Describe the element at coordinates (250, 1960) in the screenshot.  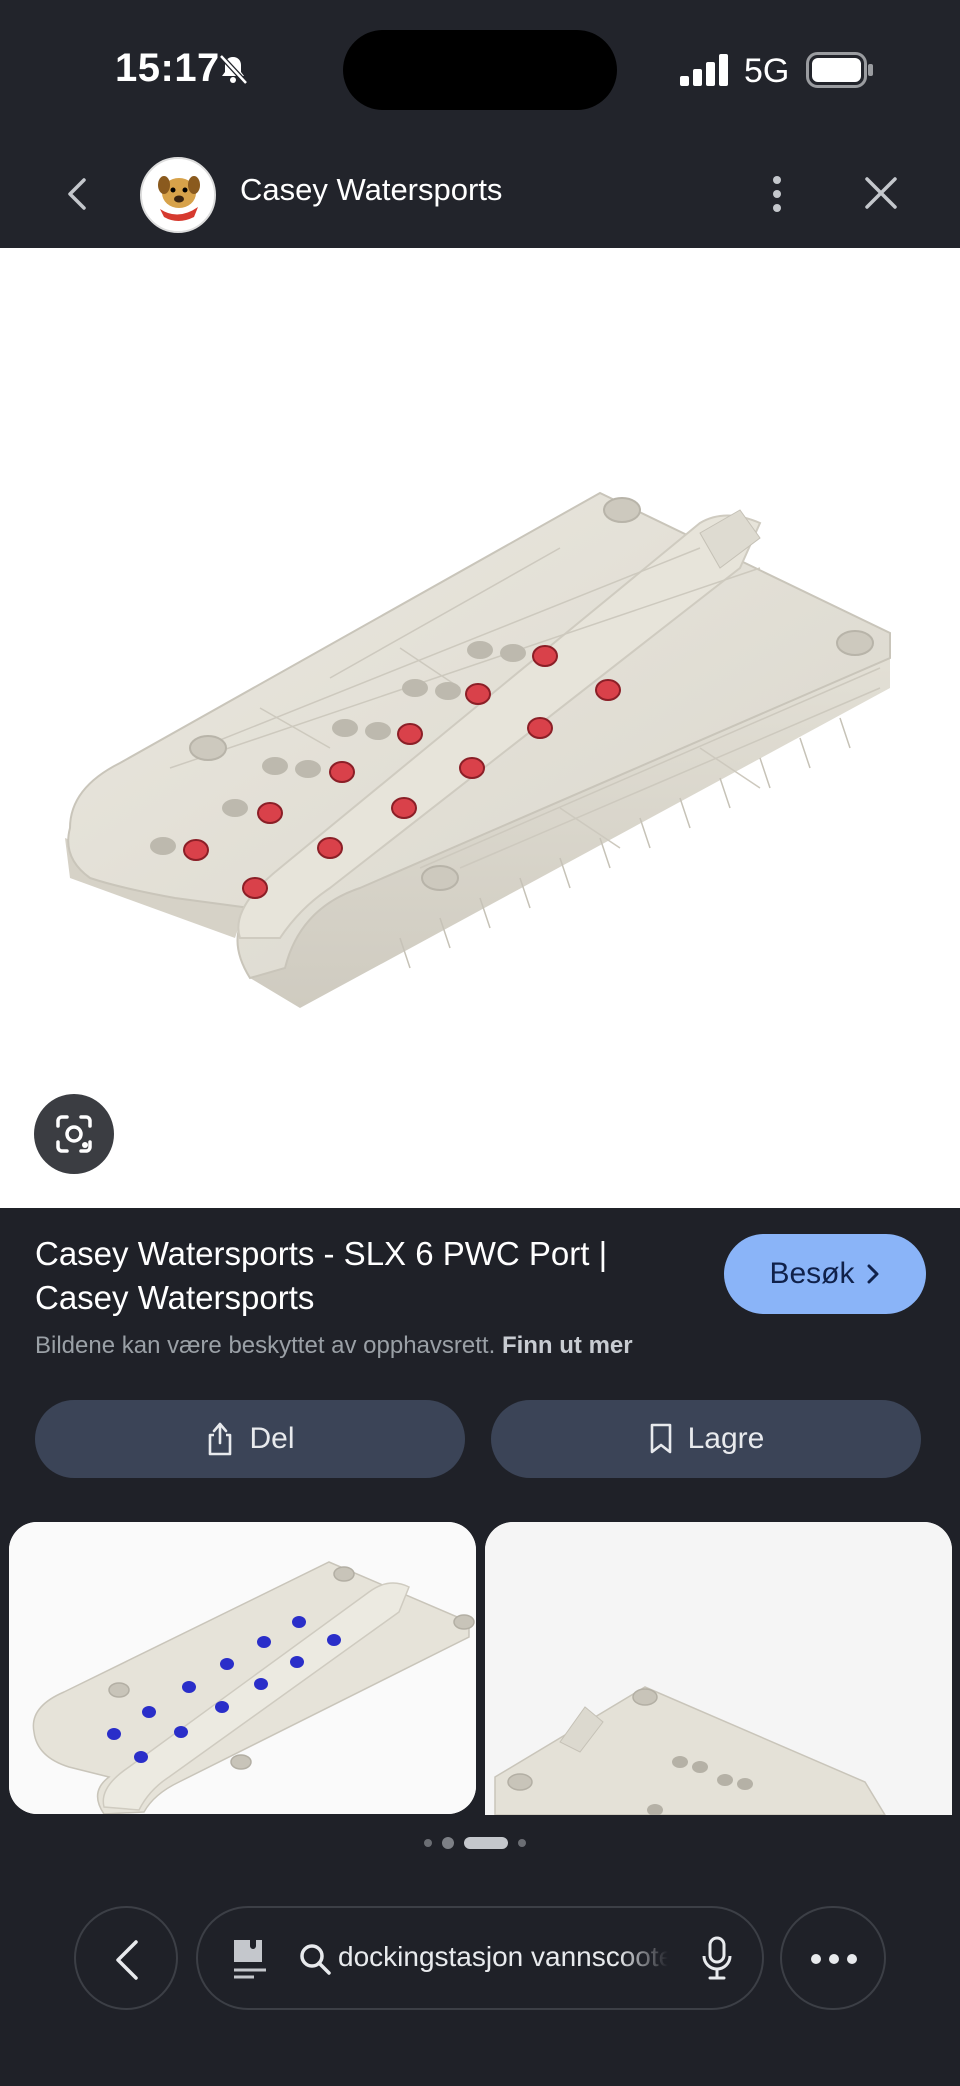
I see `lens-tray-icon` at that location.